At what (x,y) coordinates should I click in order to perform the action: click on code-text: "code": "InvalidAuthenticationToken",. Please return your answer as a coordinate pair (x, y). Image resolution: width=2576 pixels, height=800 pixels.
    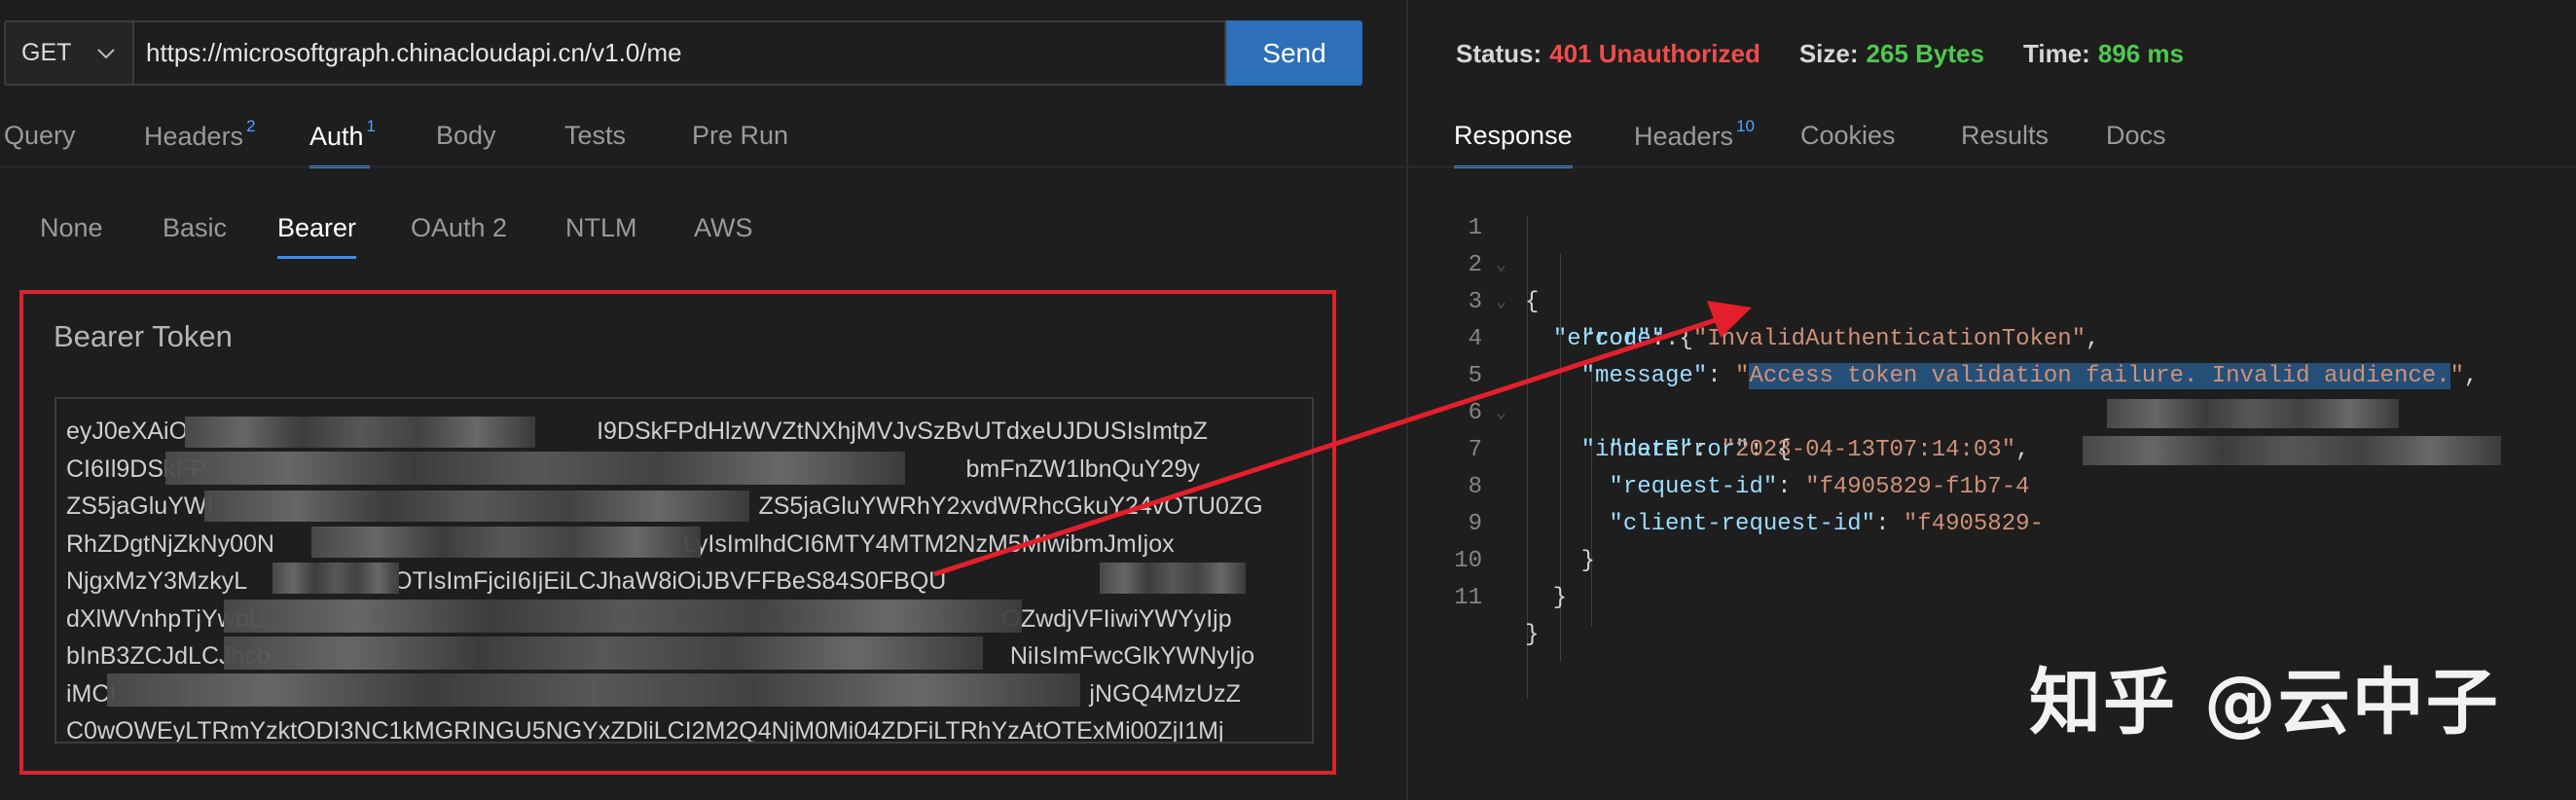
    Looking at the image, I should click on (1840, 339).